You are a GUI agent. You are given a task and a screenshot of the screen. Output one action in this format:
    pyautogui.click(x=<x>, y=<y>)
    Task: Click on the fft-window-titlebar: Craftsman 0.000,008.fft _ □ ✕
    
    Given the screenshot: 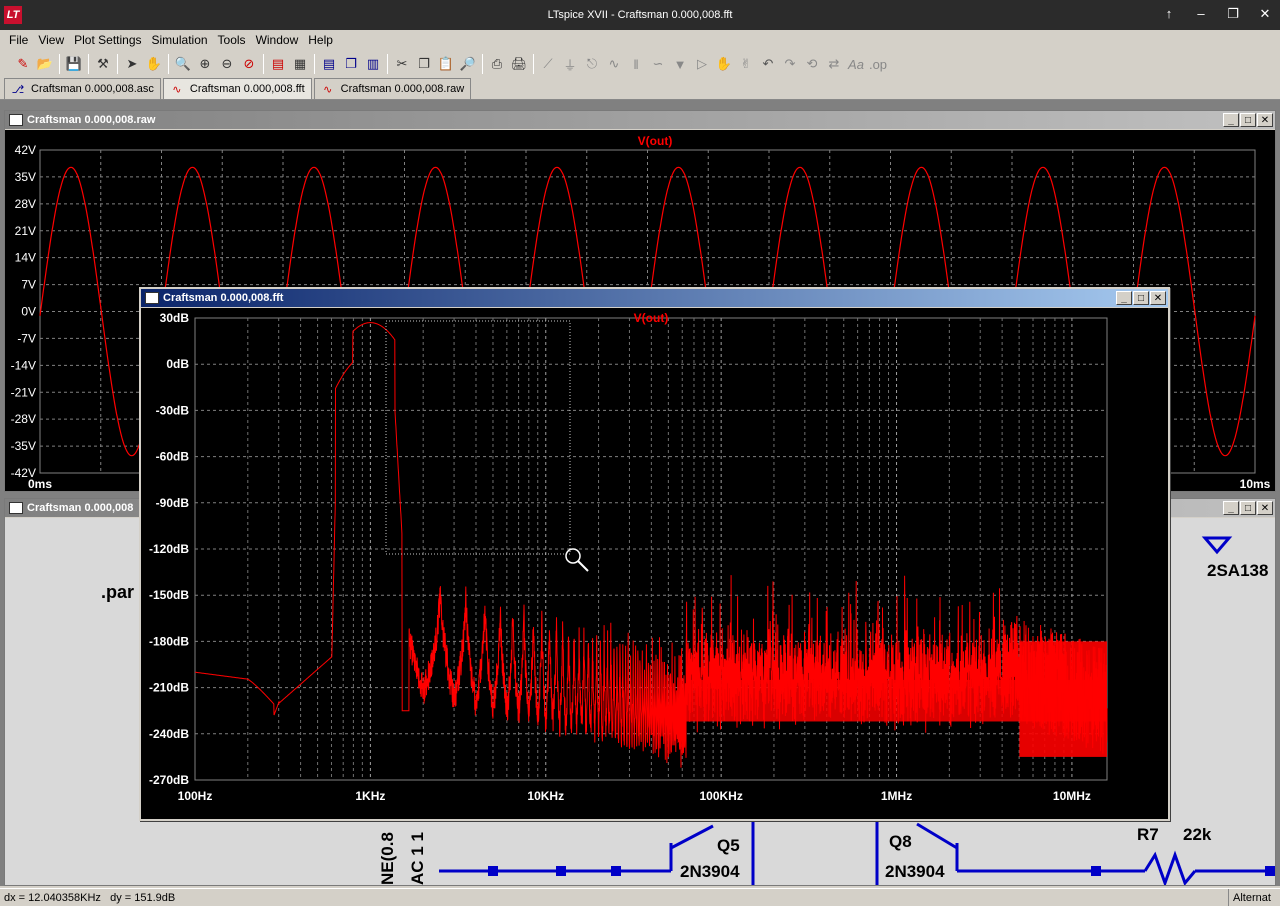 What is the action you would take?
    pyautogui.click(x=654, y=298)
    